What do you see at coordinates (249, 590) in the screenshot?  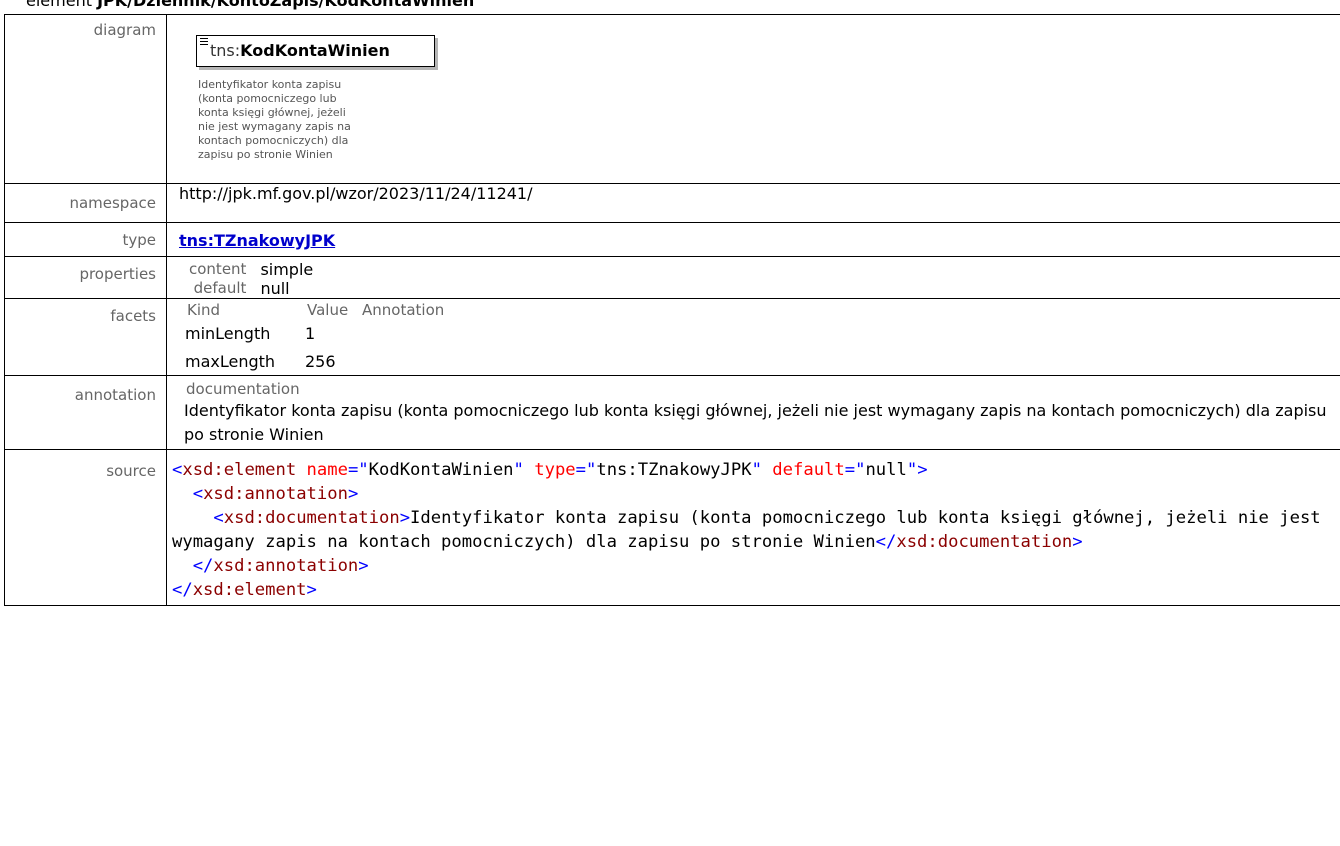 I see `source-element-close-tag: xsd:element` at bounding box center [249, 590].